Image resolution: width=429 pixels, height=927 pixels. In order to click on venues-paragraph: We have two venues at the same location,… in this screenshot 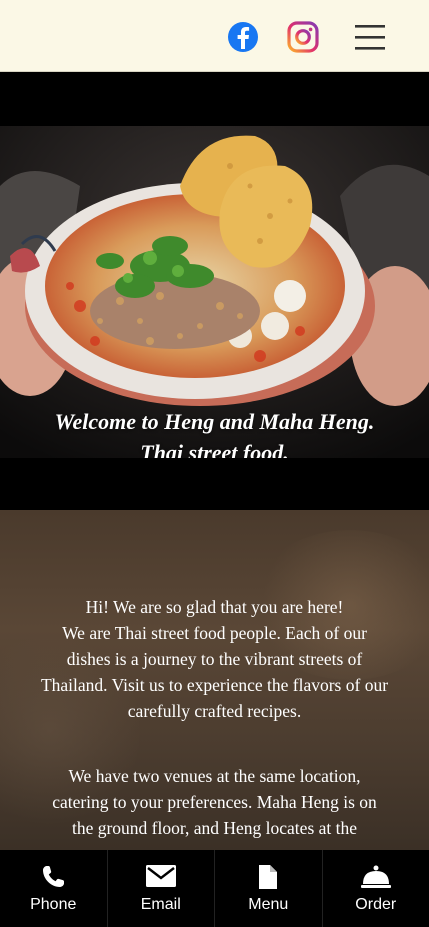, I will do `click(214, 802)`.